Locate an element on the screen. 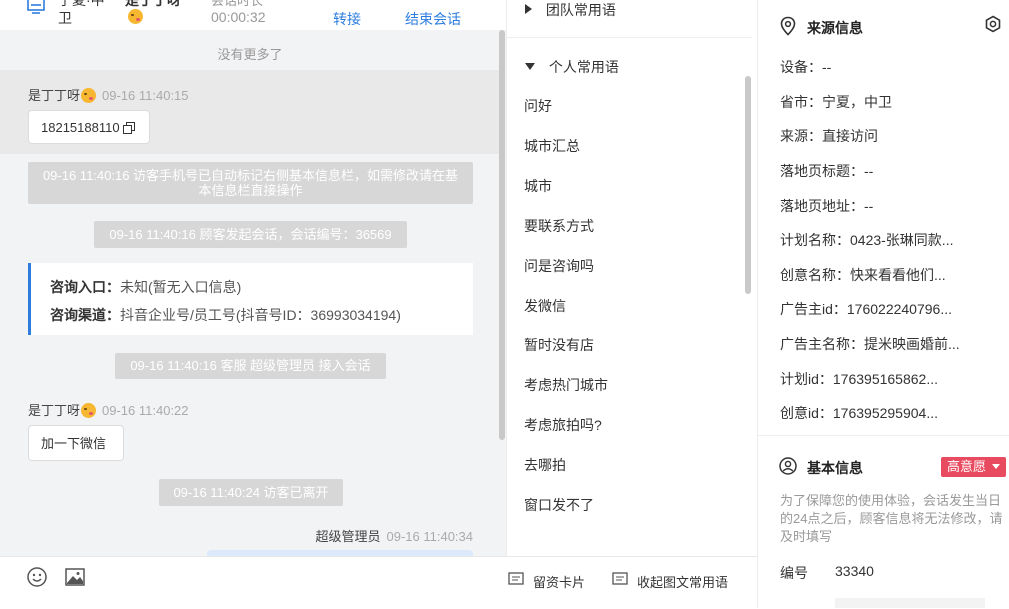 This screenshot has height=609, width=1009. info-landing-title: 落地页标题：-- is located at coordinates (827, 171).